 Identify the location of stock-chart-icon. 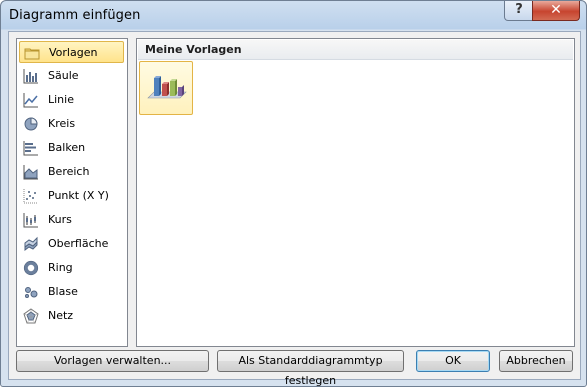
(30, 220).